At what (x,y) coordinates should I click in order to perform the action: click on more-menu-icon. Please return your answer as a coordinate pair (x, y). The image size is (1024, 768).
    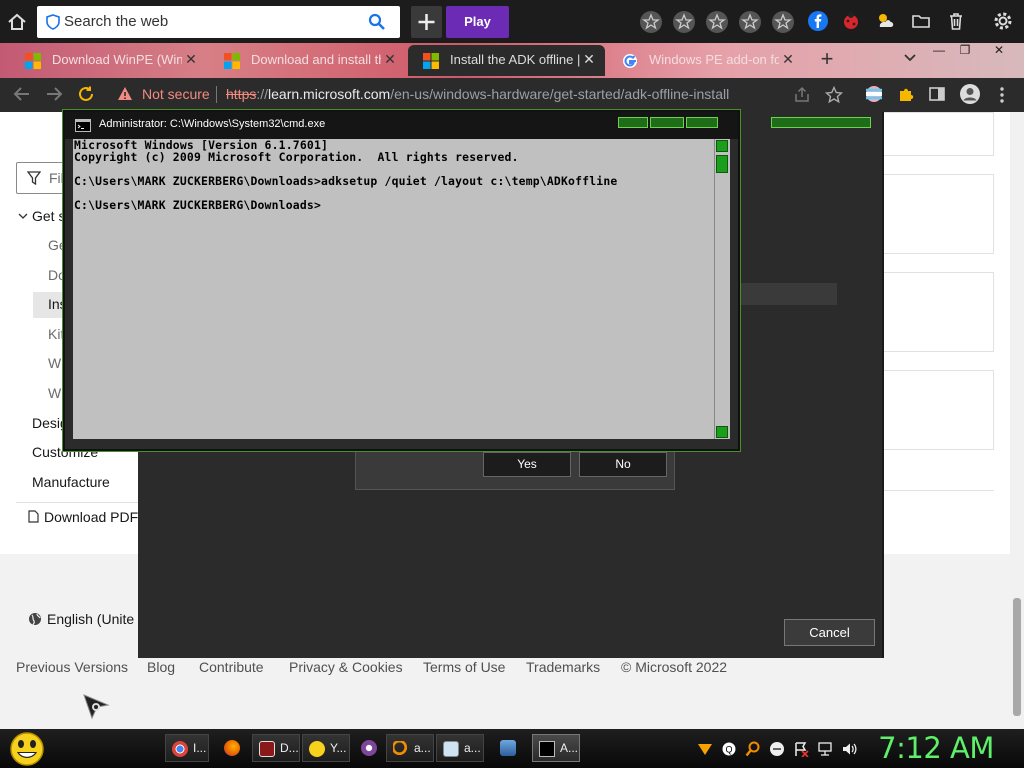
    Looking at the image, I should click on (1002, 95).